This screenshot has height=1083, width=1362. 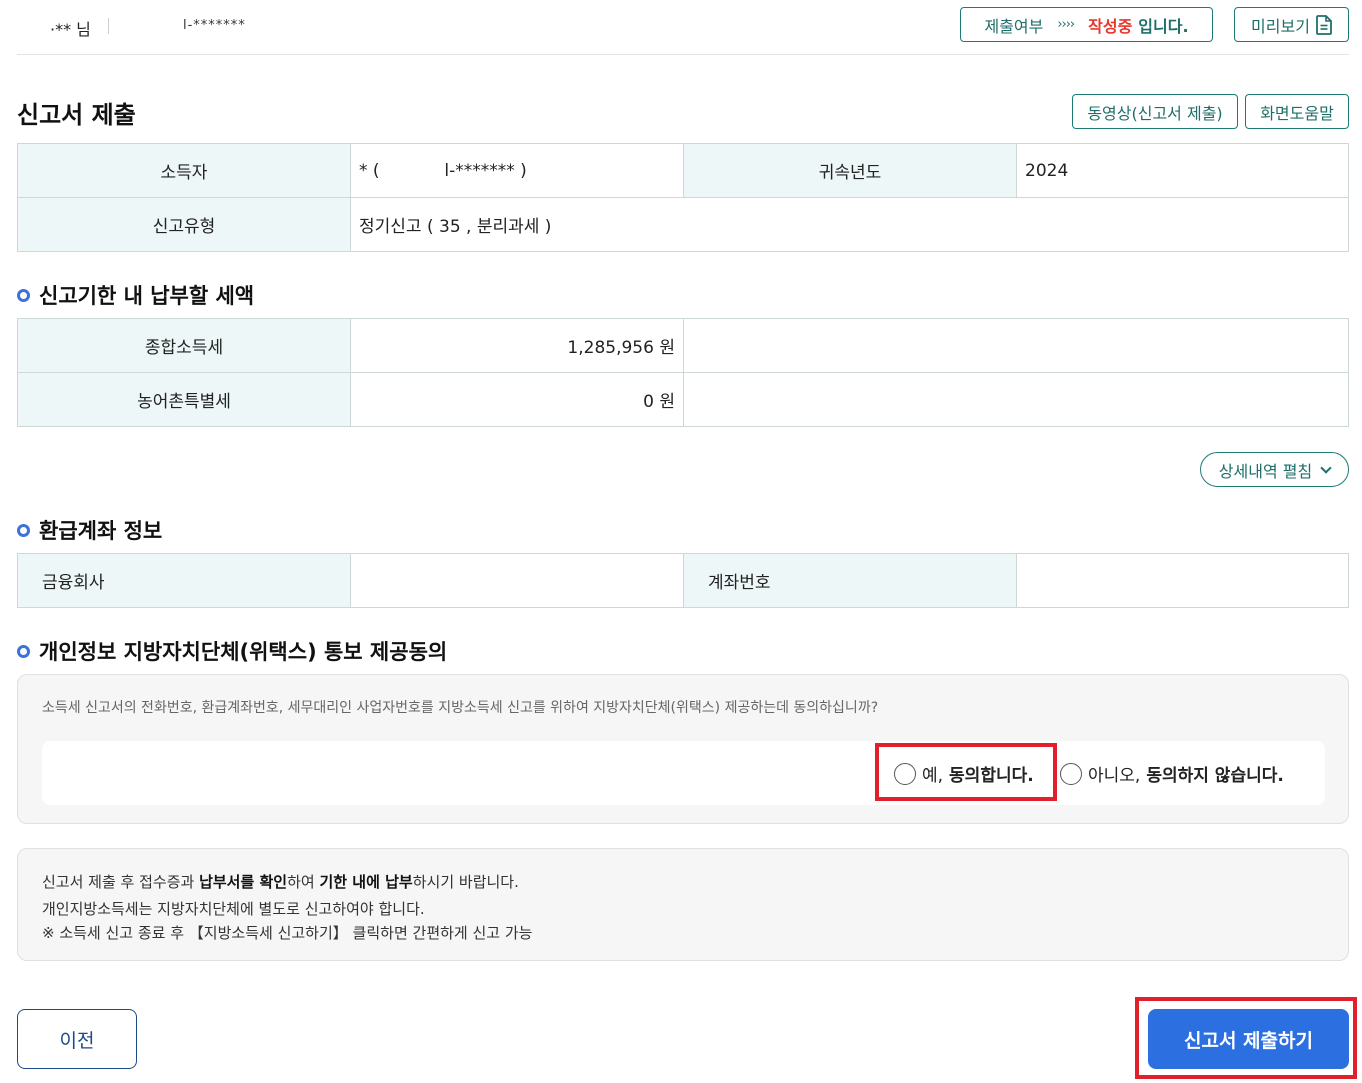 I want to click on notice-text: 하시기 바랍니다., so click(x=465, y=882).